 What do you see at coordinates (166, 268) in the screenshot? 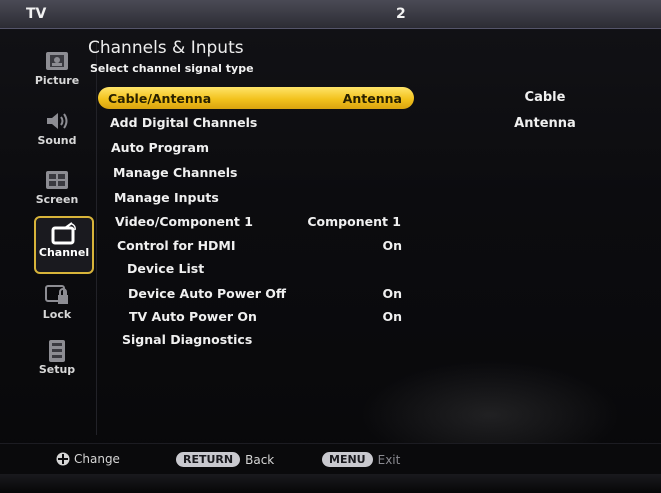
I see `menu-item-label: Device List` at bounding box center [166, 268].